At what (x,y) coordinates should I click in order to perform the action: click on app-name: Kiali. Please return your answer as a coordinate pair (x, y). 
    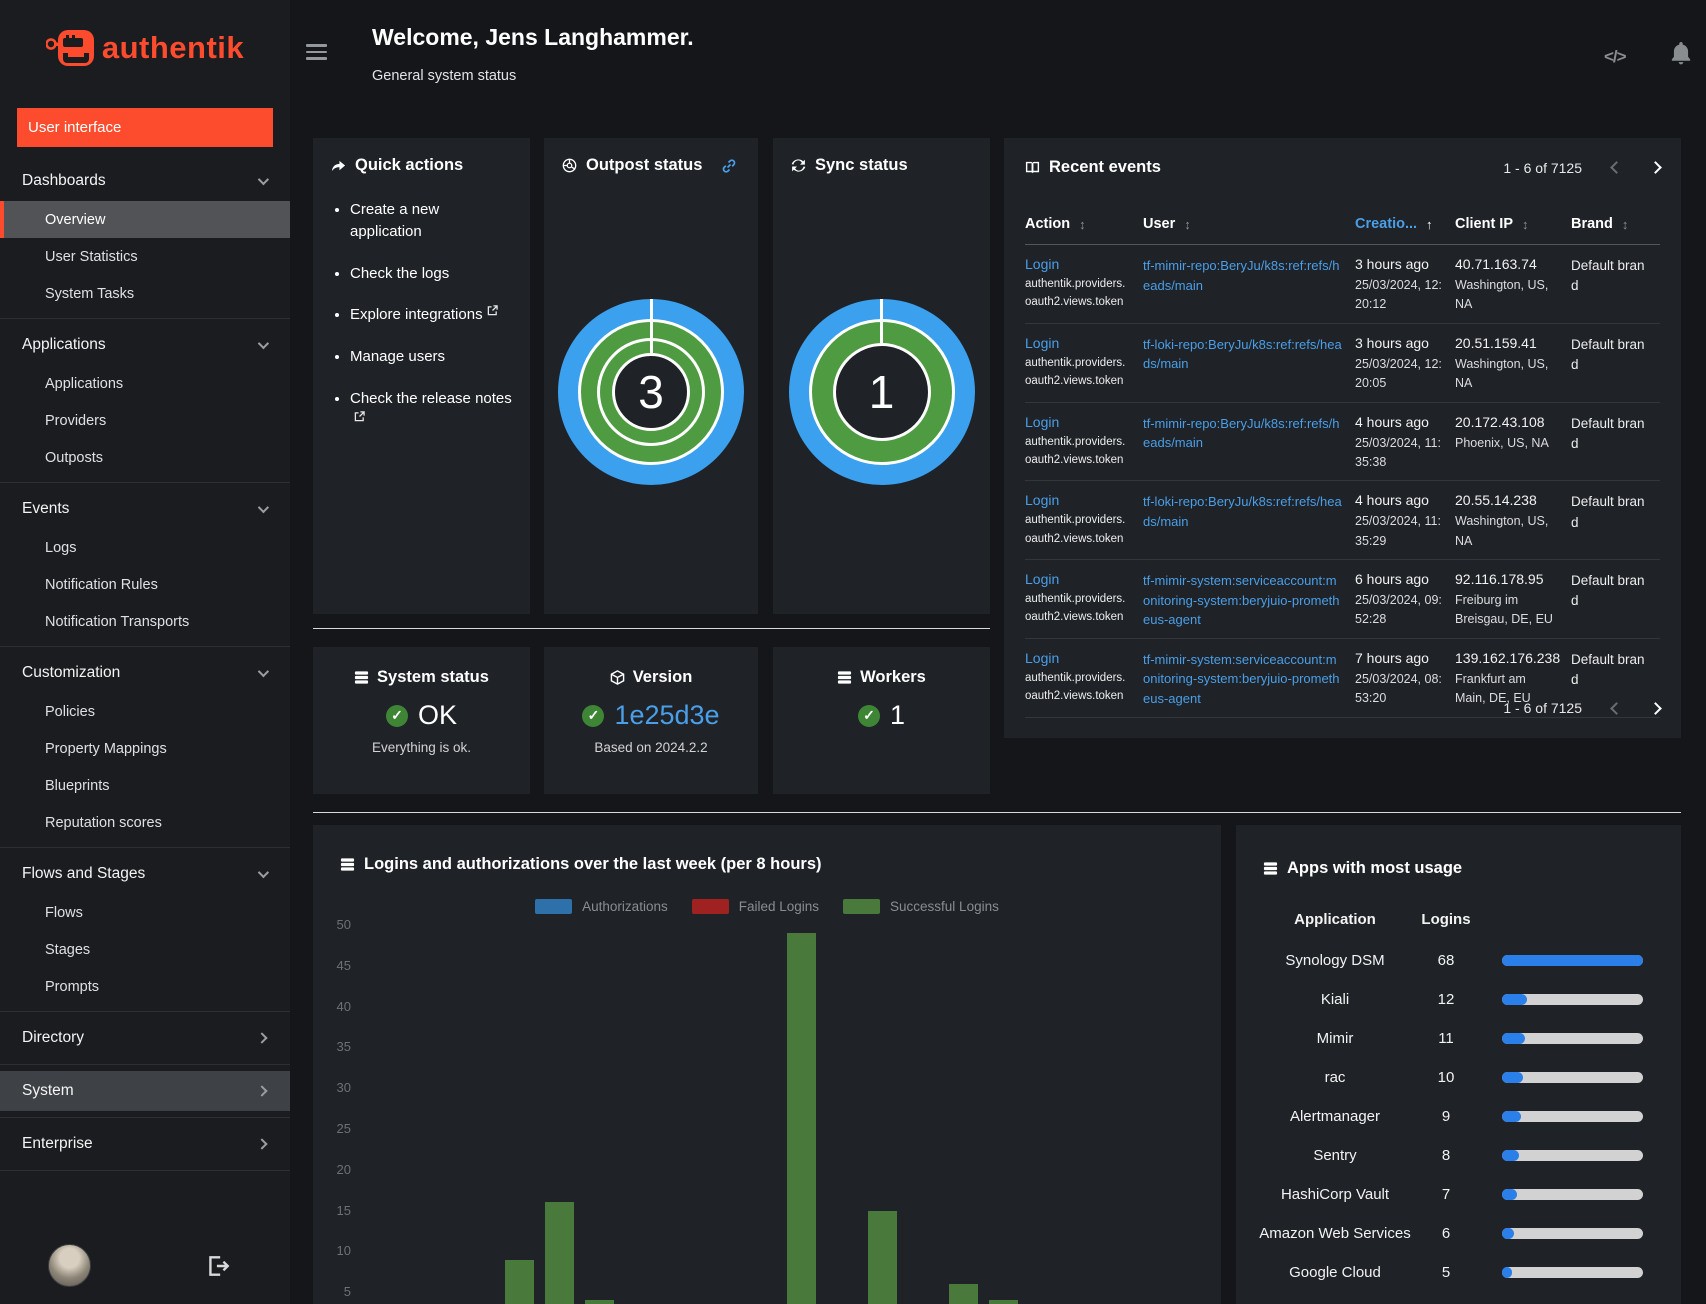
    Looking at the image, I should click on (1335, 999).